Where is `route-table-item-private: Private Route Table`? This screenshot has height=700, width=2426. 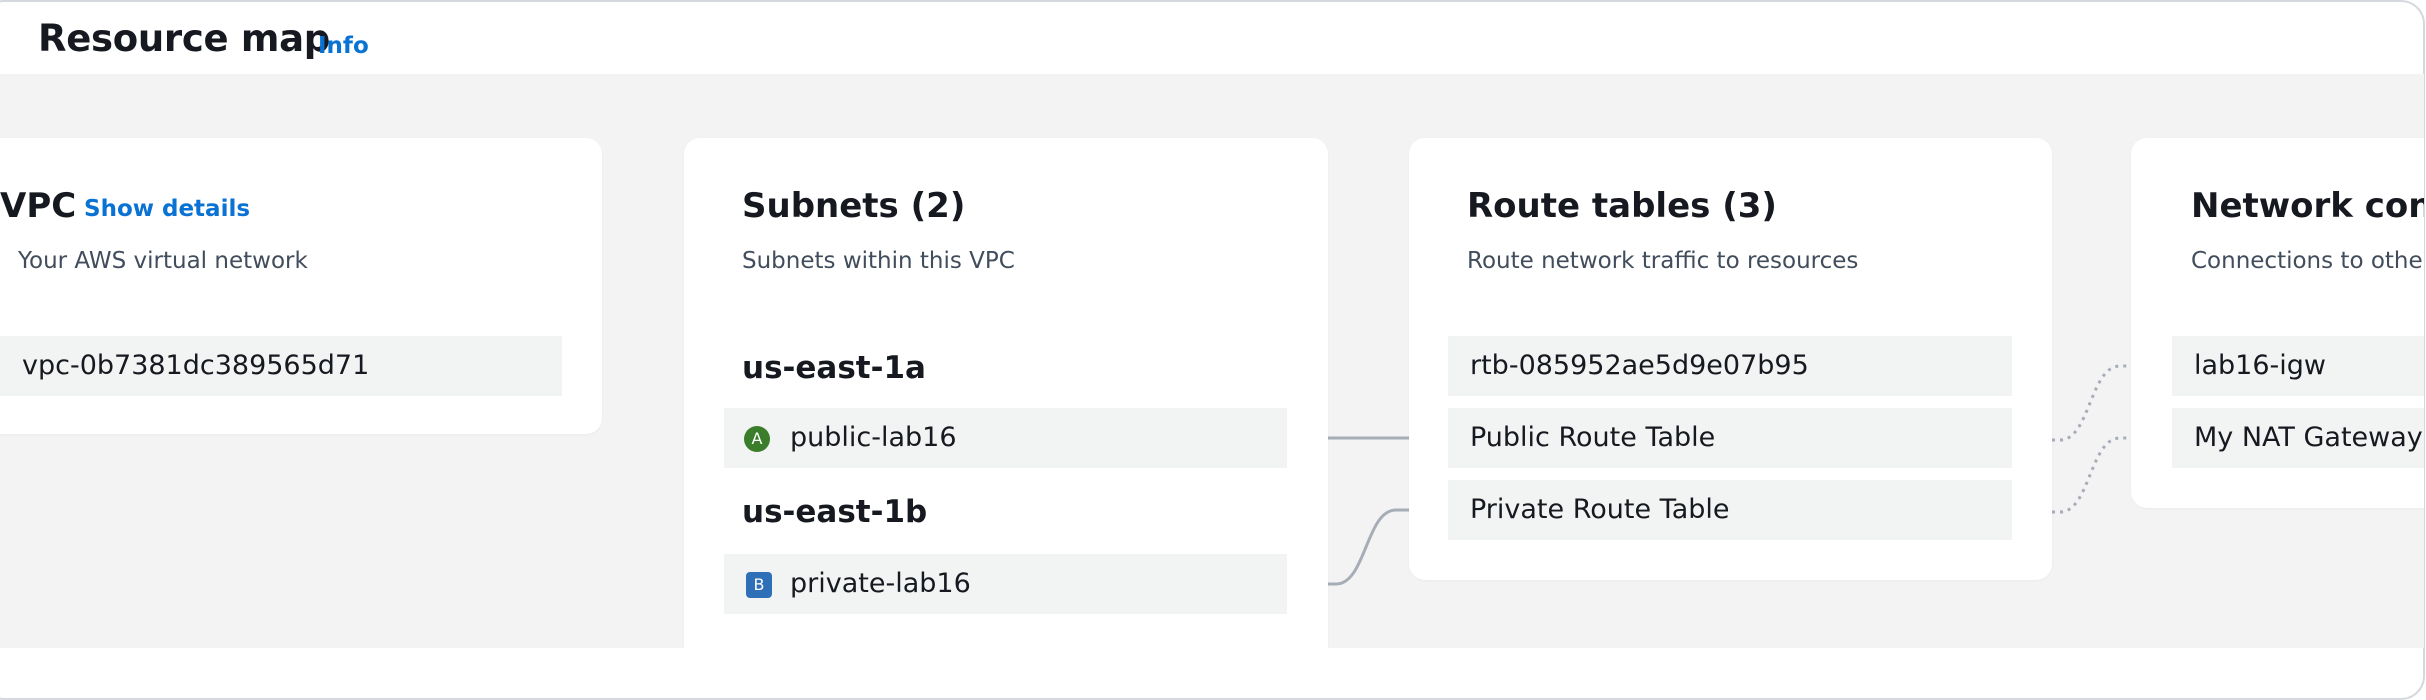
route-table-item-private: Private Route Table is located at coordinates (1730, 510).